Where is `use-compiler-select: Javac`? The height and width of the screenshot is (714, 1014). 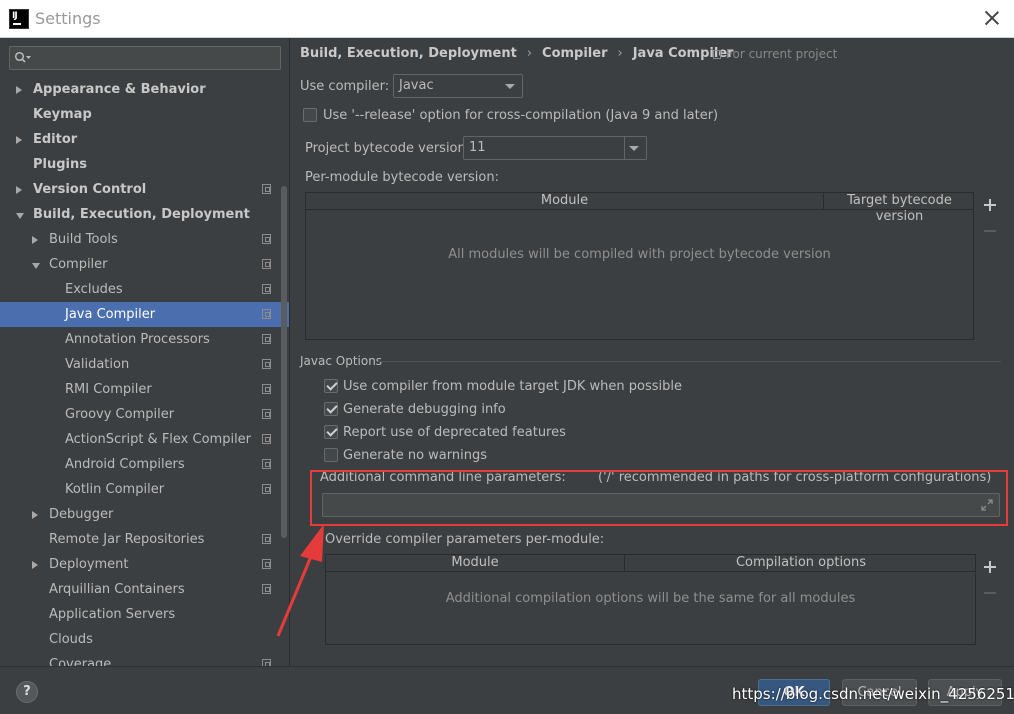
use-compiler-select: Javac is located at coordinates (458, 86).